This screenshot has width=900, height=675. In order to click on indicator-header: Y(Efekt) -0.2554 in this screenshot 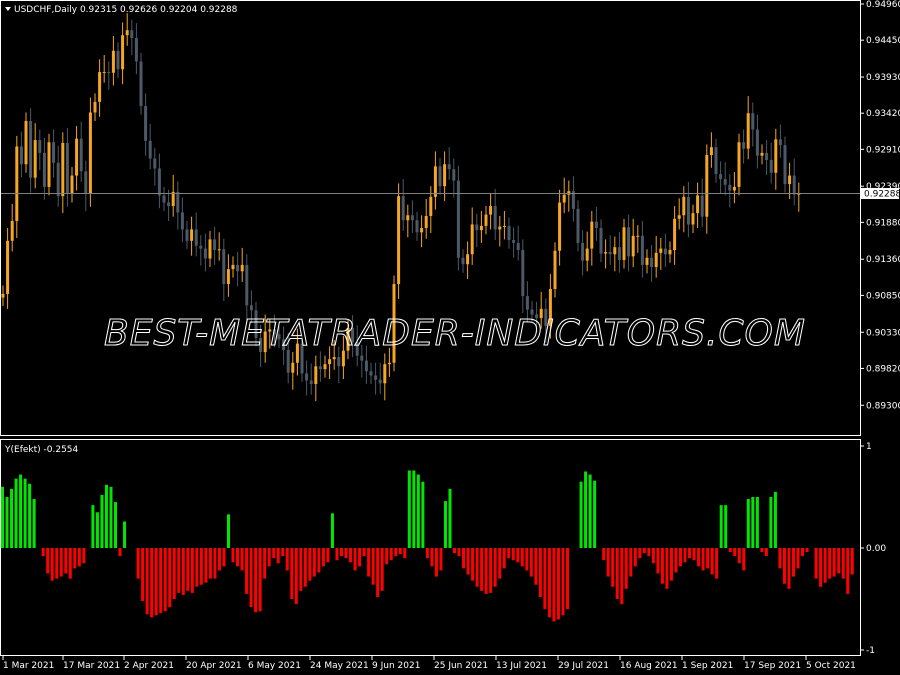, I will do `click(41, 450)`.